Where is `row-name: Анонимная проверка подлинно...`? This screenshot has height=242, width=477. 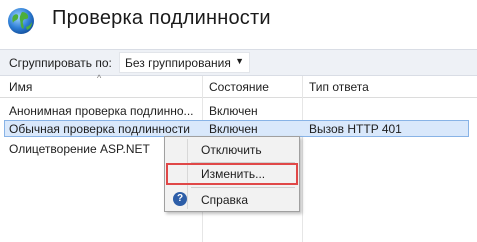 row-name: Анонимная проверка подлинно... is located at coordinates (101, 111).